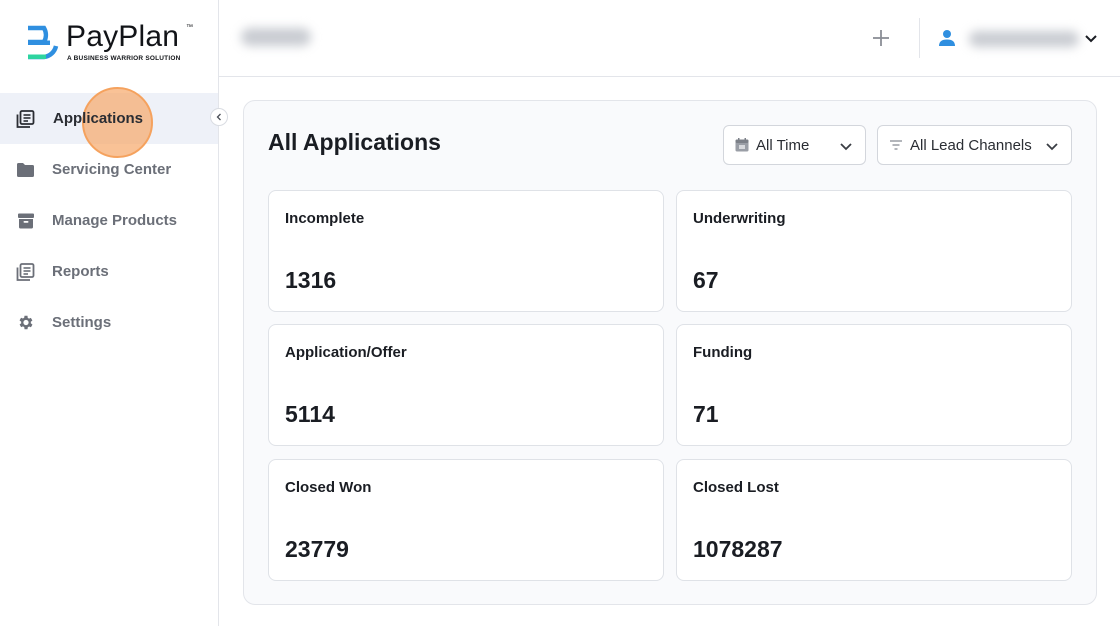 The height and width of the screenshot is (626, 1120). What do you see at coordinates (123, 36) in the screenshot?
I see `brand-name: PayPlan` at bounding box center [123, 36].